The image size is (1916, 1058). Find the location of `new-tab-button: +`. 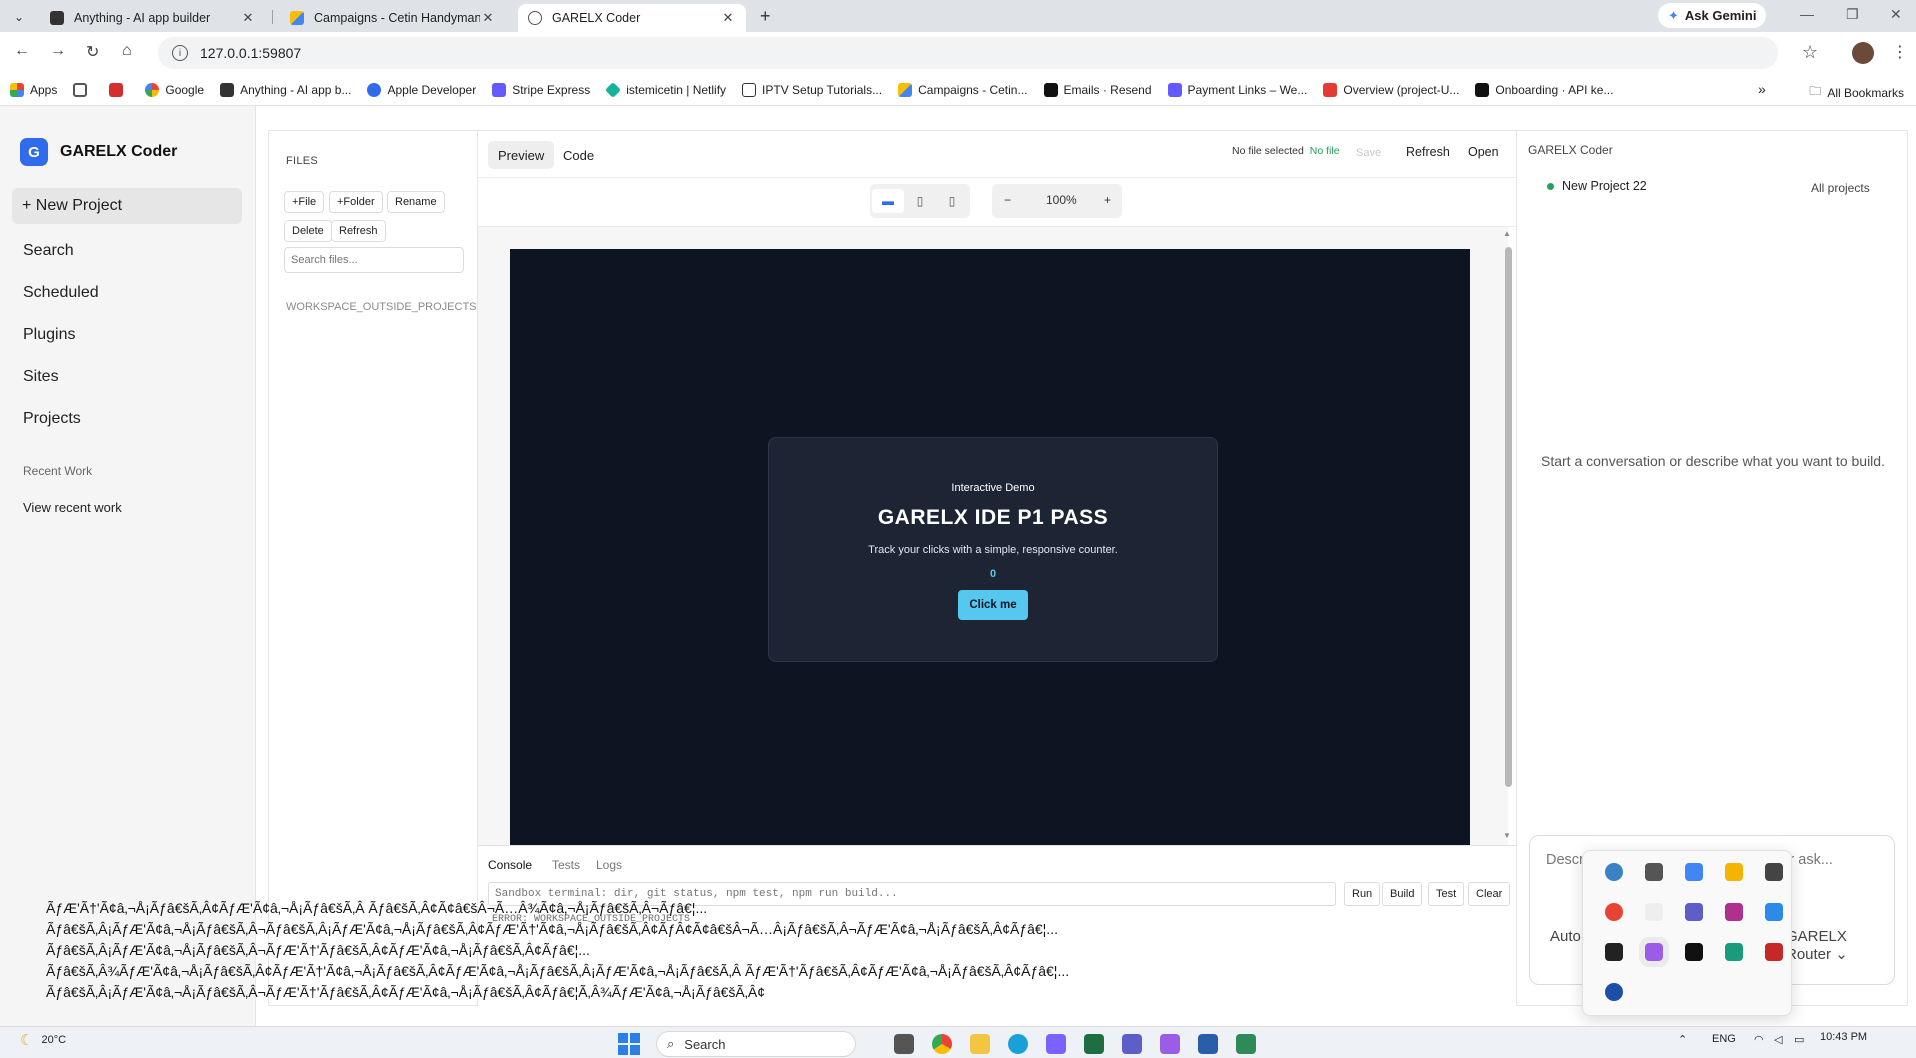

new-tab-button: + is located at coordinates (765, 16).